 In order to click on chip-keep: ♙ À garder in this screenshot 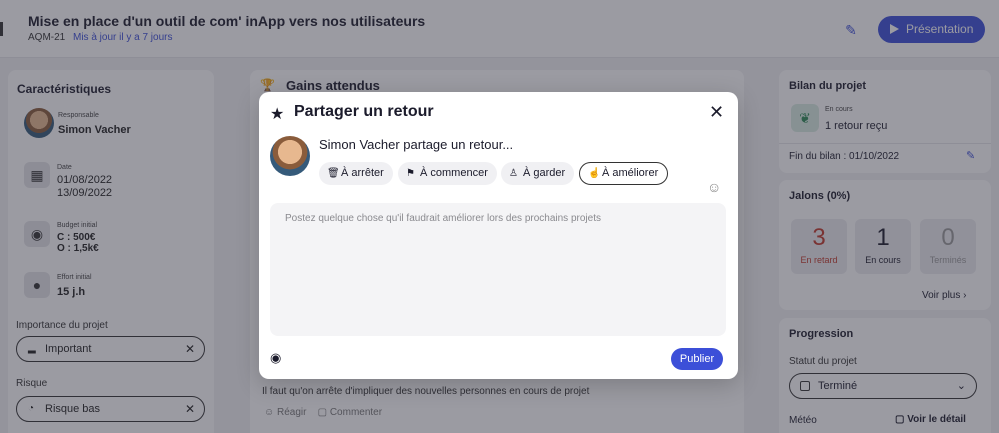, I will do `click(538, 173)`.